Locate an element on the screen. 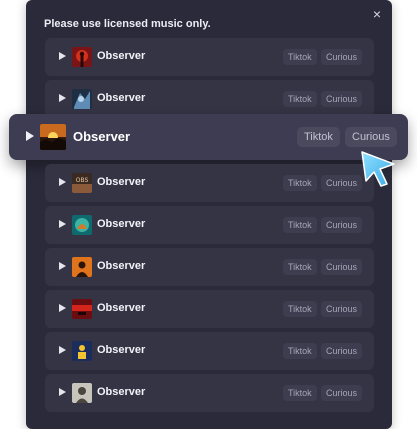  track-row-highlighted: Observer Tiktok Curious is located at coordinates (208, 137).